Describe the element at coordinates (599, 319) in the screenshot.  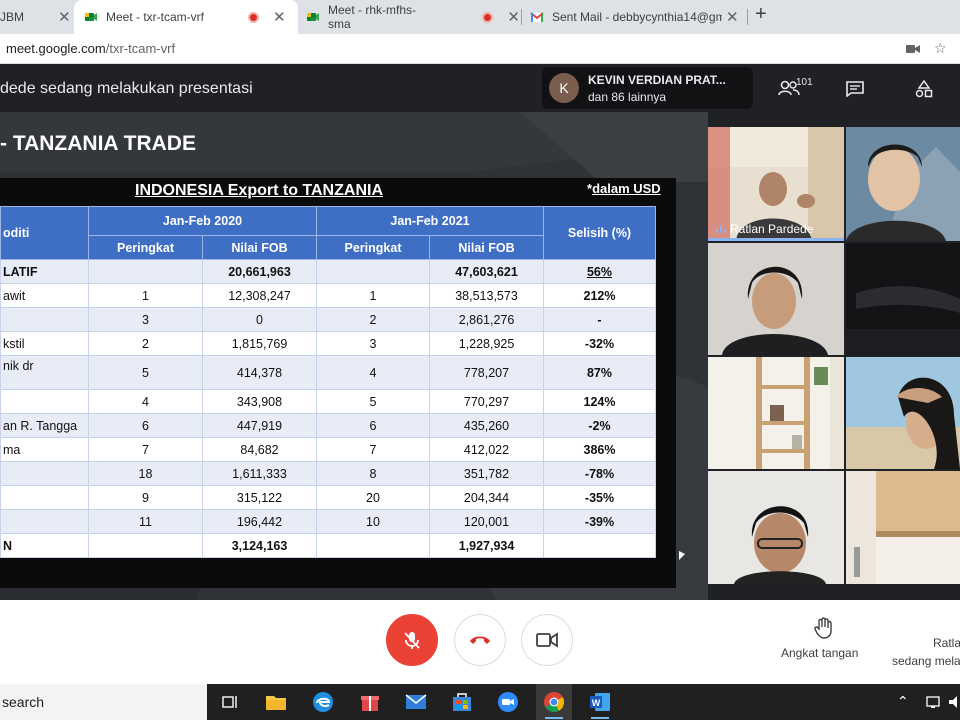
I see `selisih-cell: -` at that location.